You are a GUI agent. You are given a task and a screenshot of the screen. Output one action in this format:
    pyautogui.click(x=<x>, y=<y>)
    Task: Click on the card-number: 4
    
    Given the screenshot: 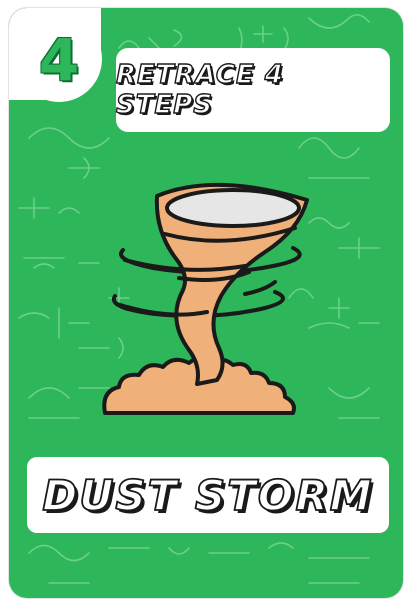 What is the action you would take?
    pyautogui.click(x=59, y=60)
    